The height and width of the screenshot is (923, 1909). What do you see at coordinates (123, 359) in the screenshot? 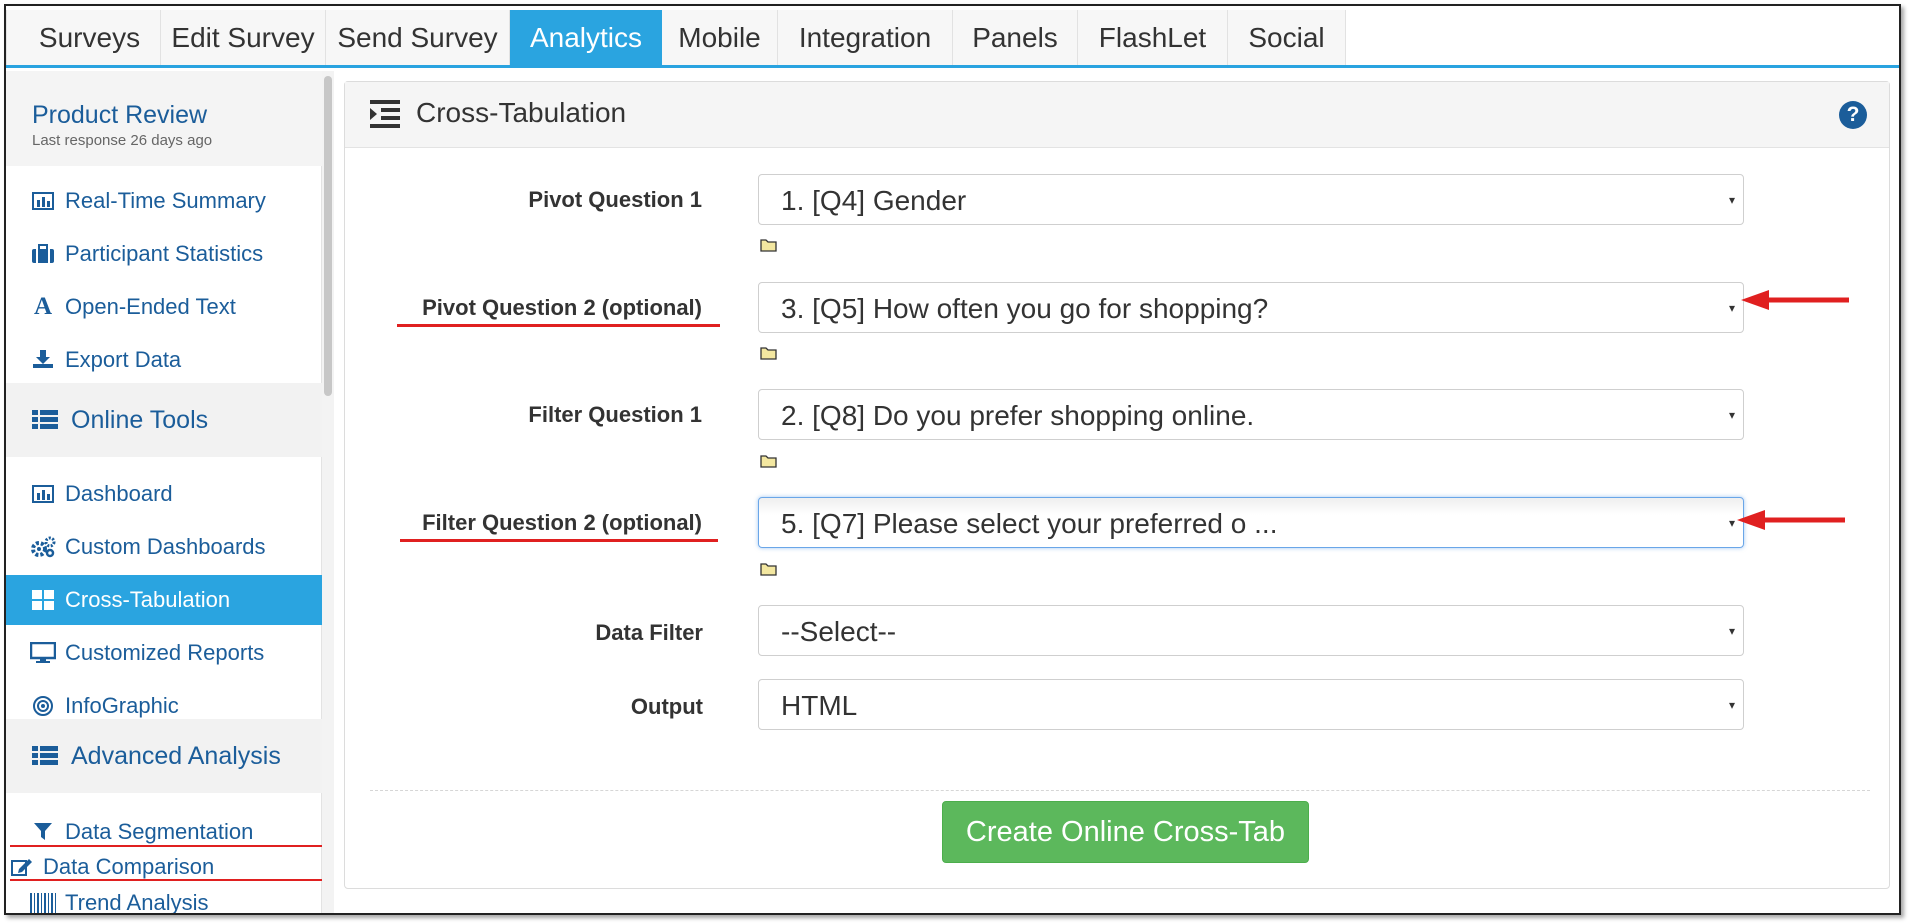
I see `sidebar-item-label: Export Data` at bounding box center [123, 359].